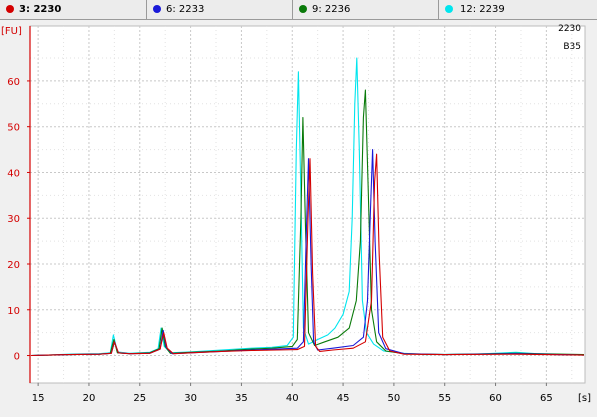  Describe the element at coordinates (303, 9) in the screenshot. I see `sample-9-color-dot` at that location.